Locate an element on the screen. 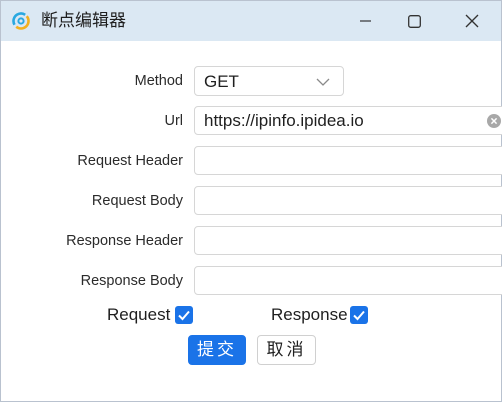 The width and height of the screenshot is (502, 402). maximize-button is located at coordinates (414, 21).